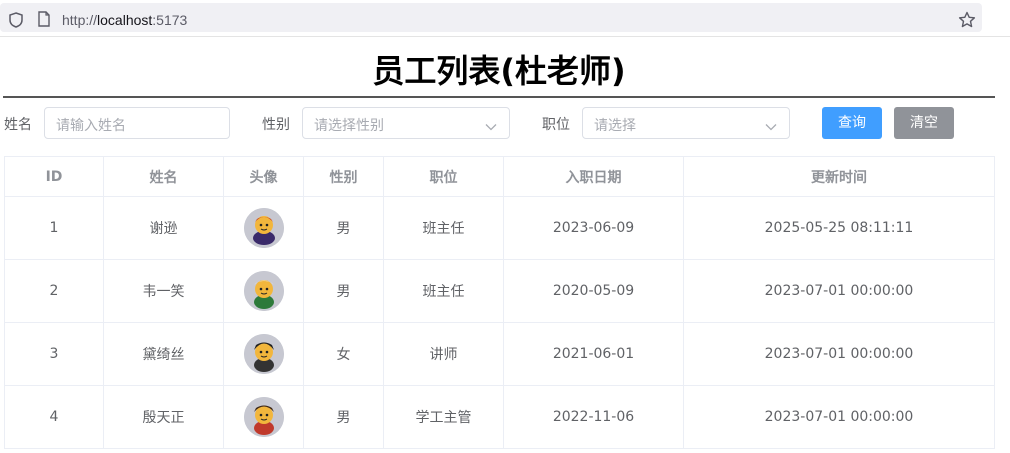 Image resolution: width=1010 pixels, height=453 pixels. What do you see at coordinates (91, 126) in the screenshot?
I see `name-input-placeholder: 请输入姓名` at bounding box center [91, 126].